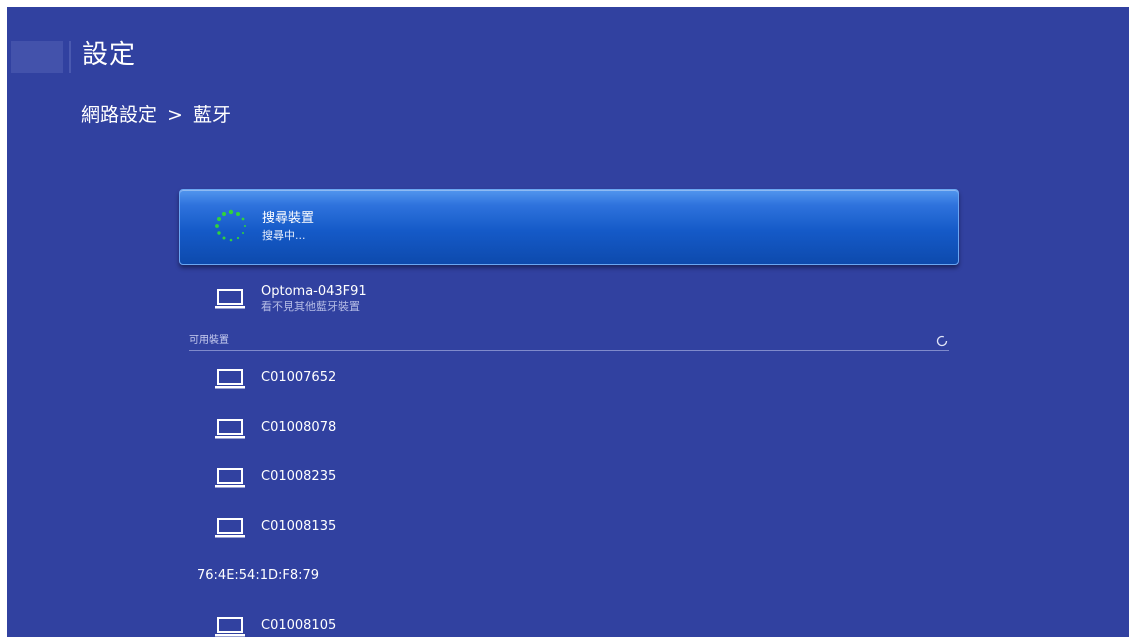 This screenshot has width=1129, height=637. Describe the element at coordinates (230, 225) in the screenshot. I see `loading-spinner-icon` at that location.